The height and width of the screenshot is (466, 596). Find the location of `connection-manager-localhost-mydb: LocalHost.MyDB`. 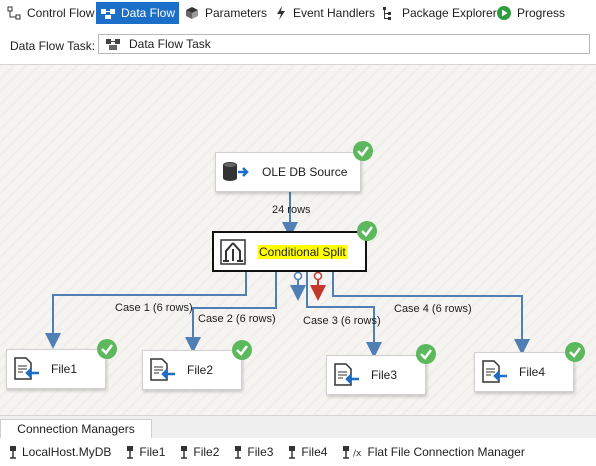

connection-manager-localhost-mydb: LocalHost.MyDB is located at coordinates (59, 452).